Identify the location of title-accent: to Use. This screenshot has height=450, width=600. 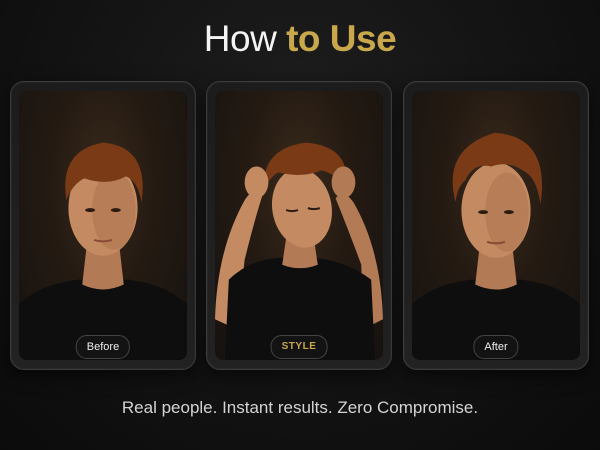
(341, 38).